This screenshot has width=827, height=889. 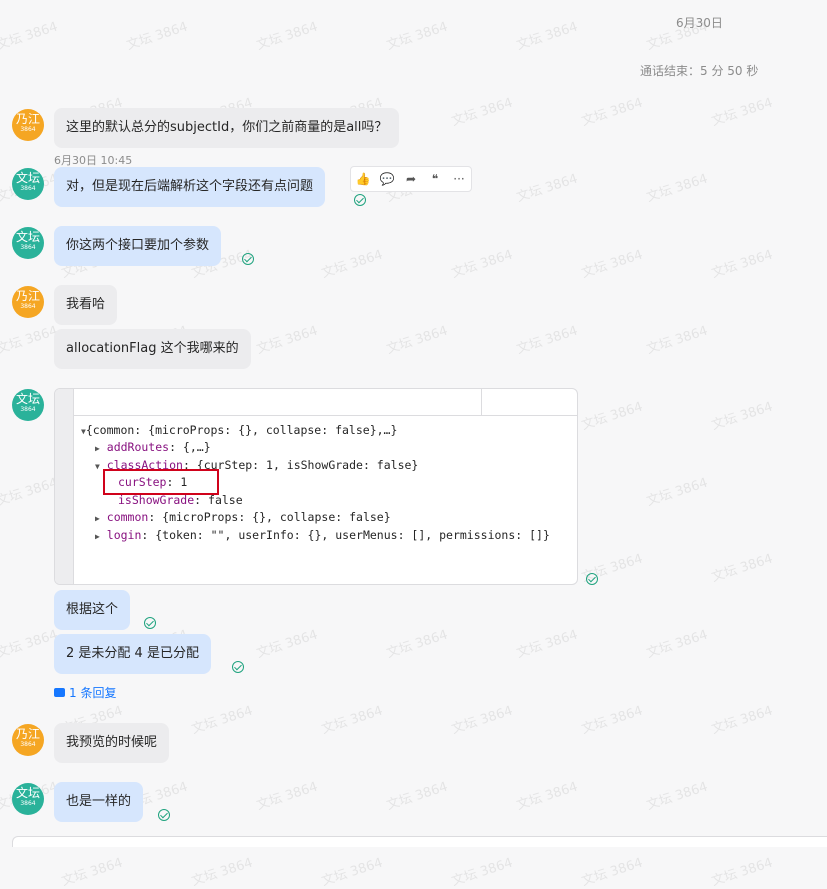 What do you see at coordinates (64, 486) in the screenshot?
I see `devtools-gutter` at bounding box center [64, 486].